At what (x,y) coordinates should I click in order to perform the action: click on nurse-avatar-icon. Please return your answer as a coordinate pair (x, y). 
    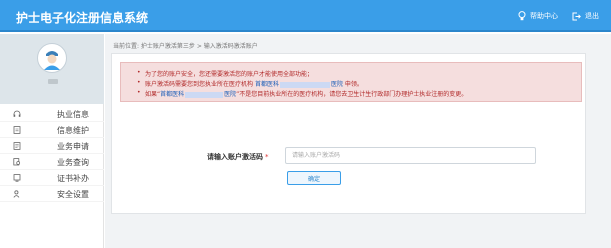
    Looking at the image, I should click on (52, 58).